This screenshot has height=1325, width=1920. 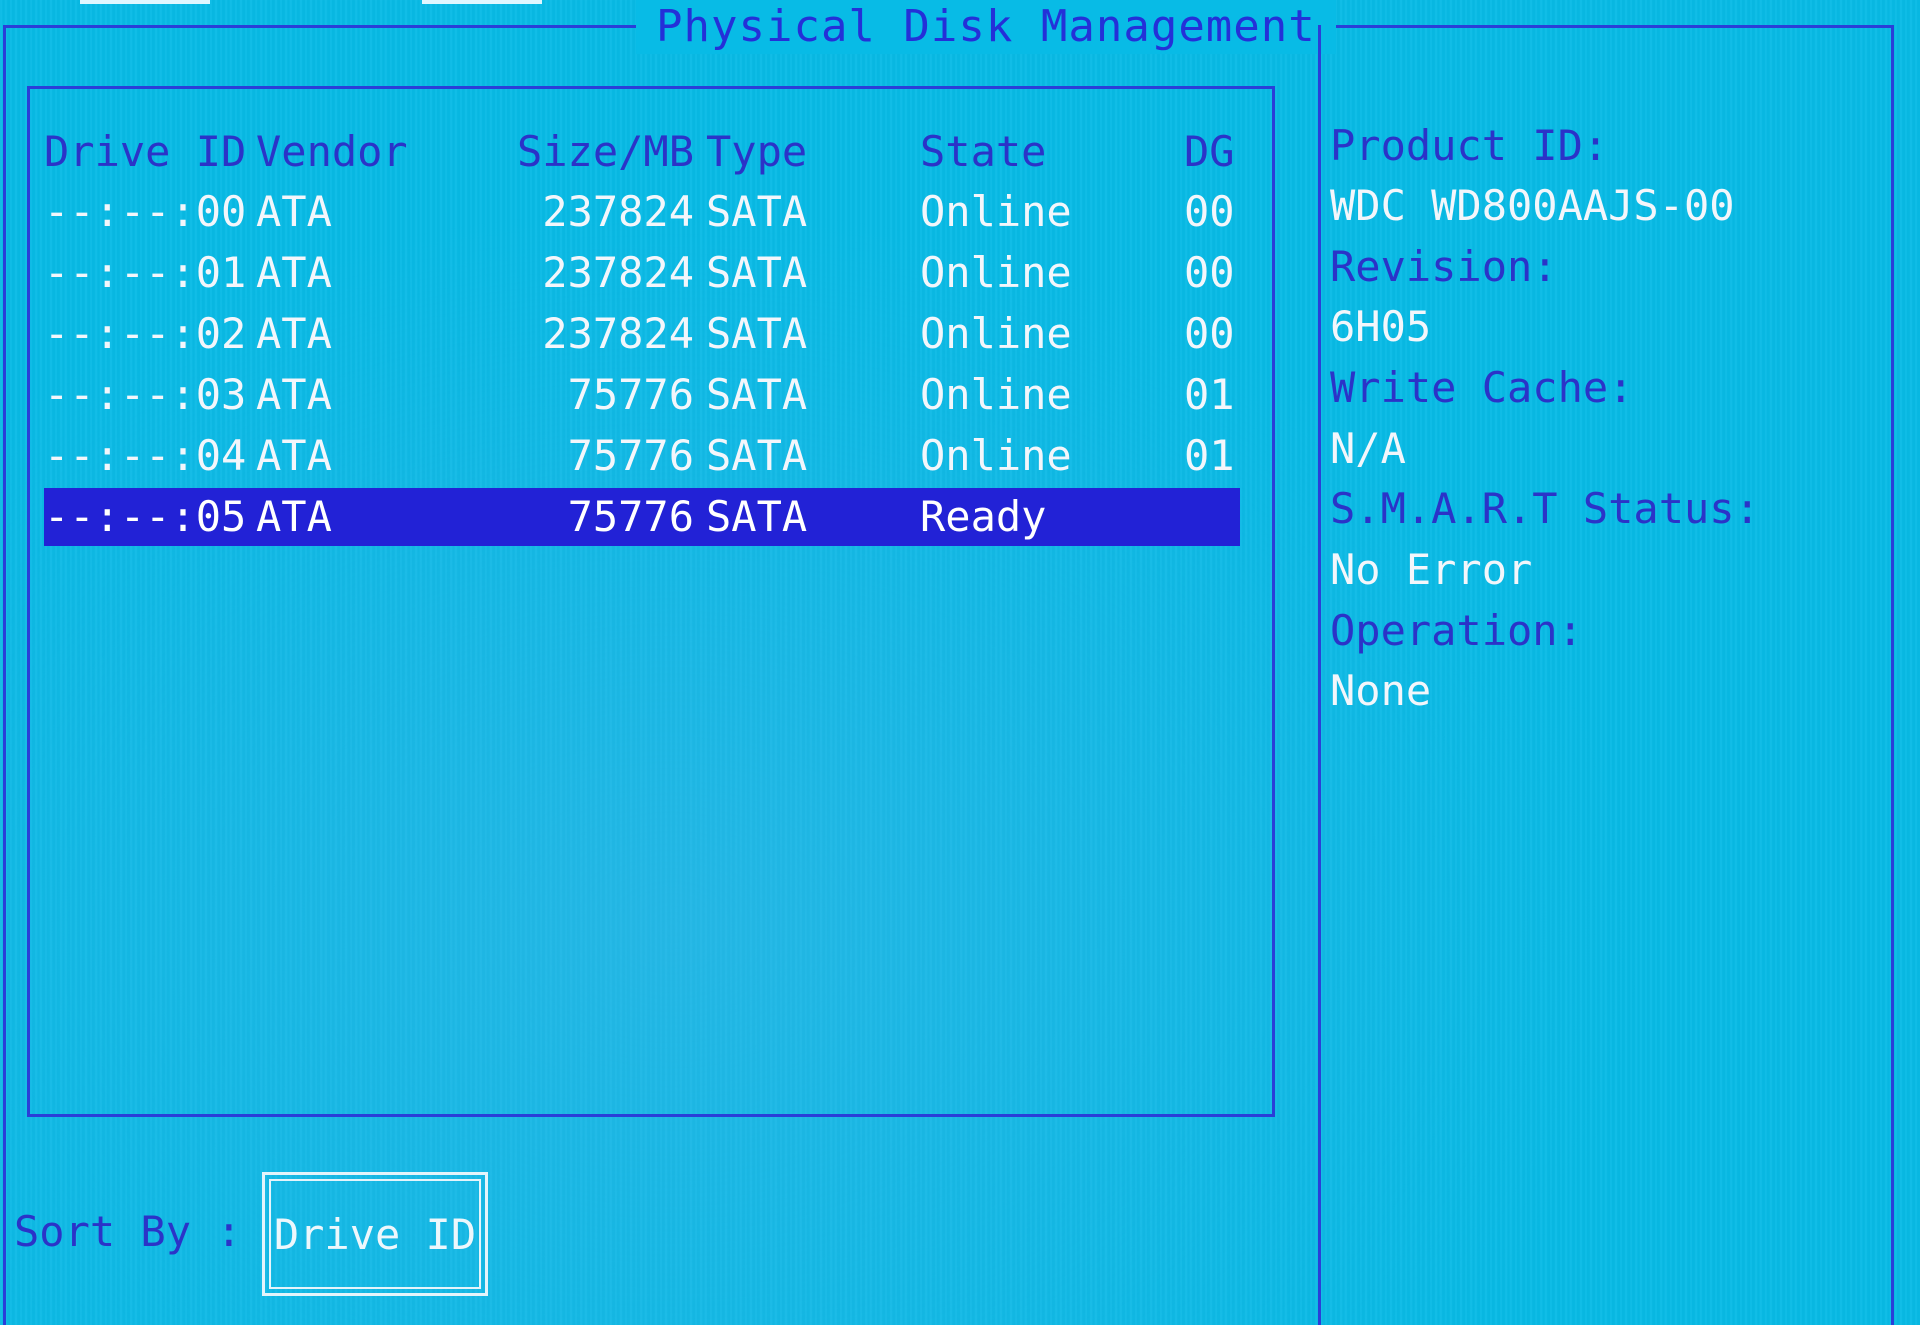 I want to click on product-id-value: WDC WD800AAJS-00, so click(x=1532, y=205).